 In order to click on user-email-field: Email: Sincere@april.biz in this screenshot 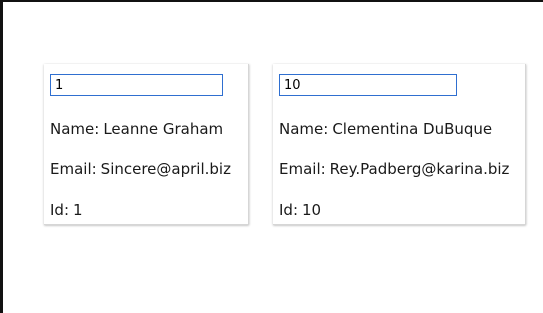, I will do `click(140, 169)`.